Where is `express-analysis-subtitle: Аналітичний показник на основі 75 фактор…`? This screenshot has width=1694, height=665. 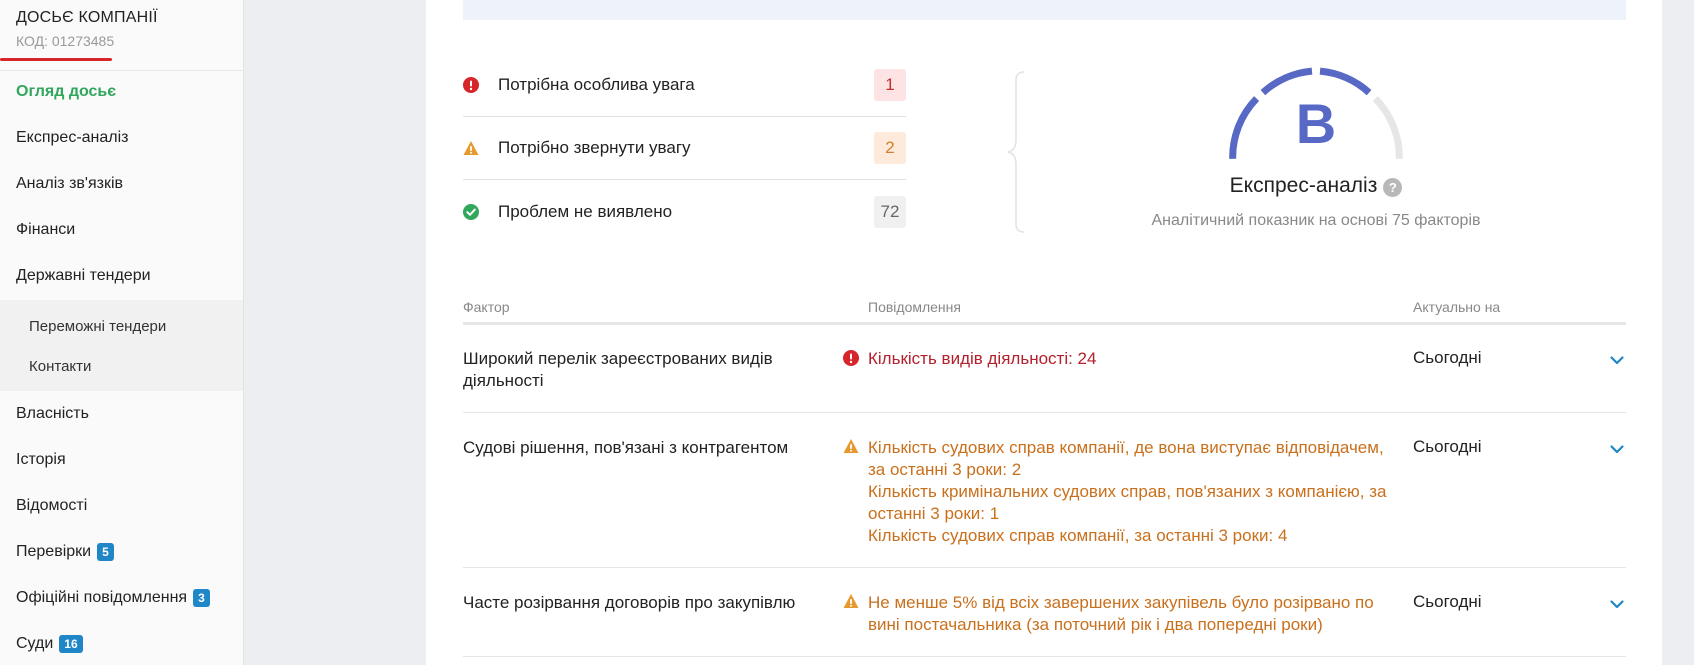 express-analysis-subtitle: Аналітичний показник на основі 75 фактор… is located at coordinates (1316, 220).